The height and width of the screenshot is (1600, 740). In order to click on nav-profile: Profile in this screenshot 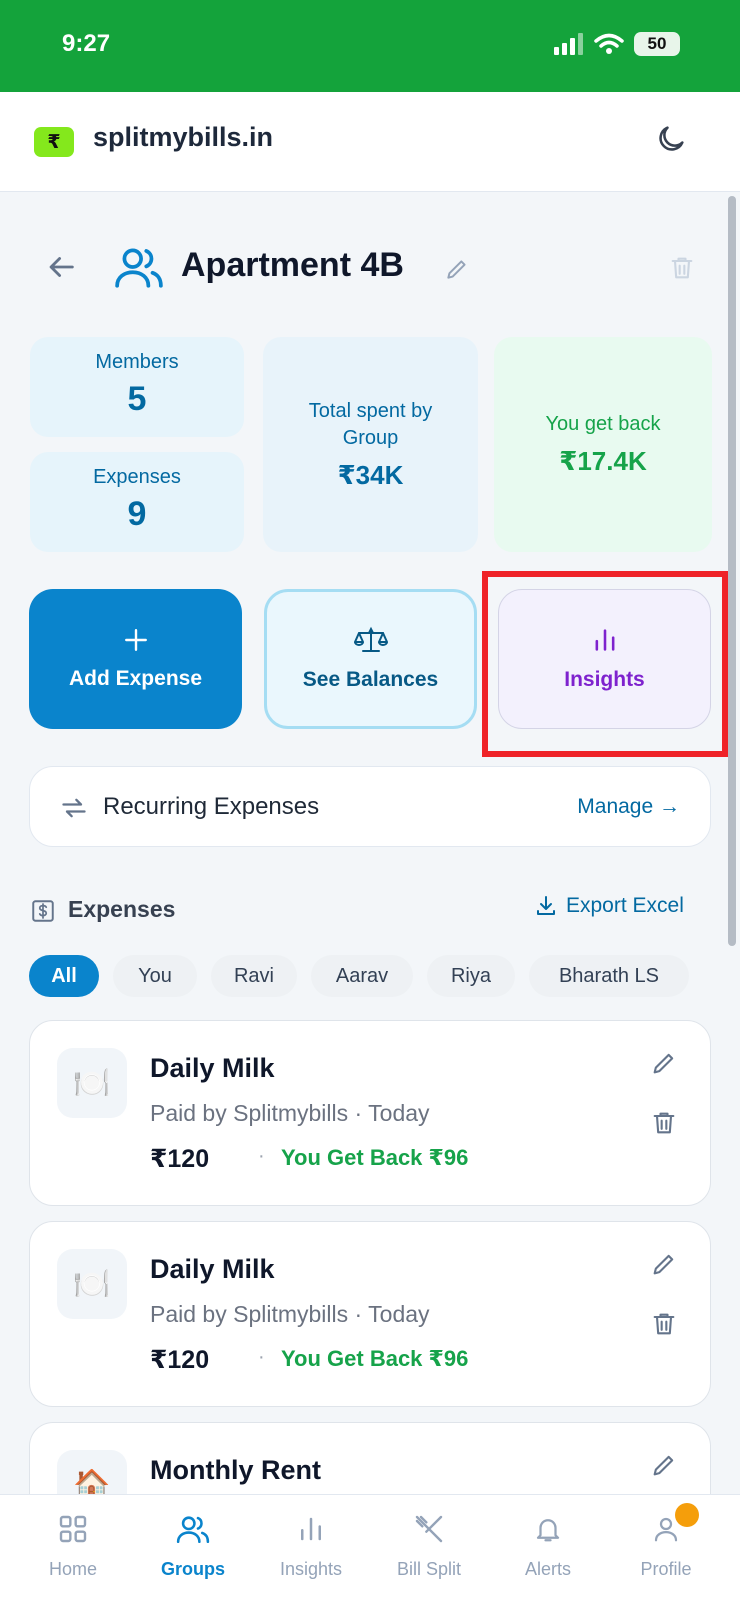, I will do `click(666, 1547)`.